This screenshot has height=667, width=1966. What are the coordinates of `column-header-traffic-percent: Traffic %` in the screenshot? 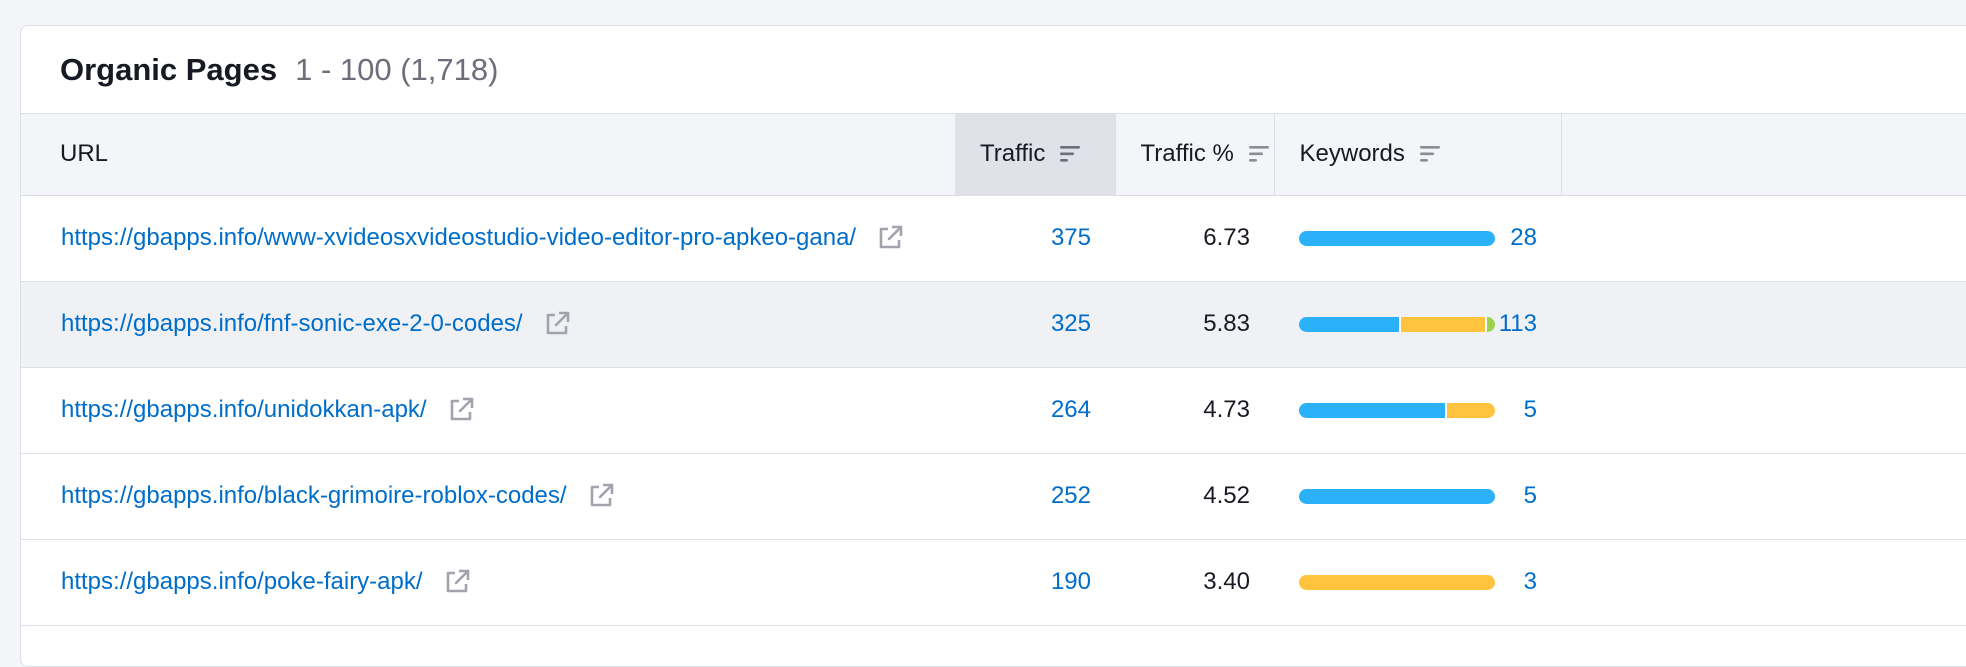 It's located at (1195, 155).